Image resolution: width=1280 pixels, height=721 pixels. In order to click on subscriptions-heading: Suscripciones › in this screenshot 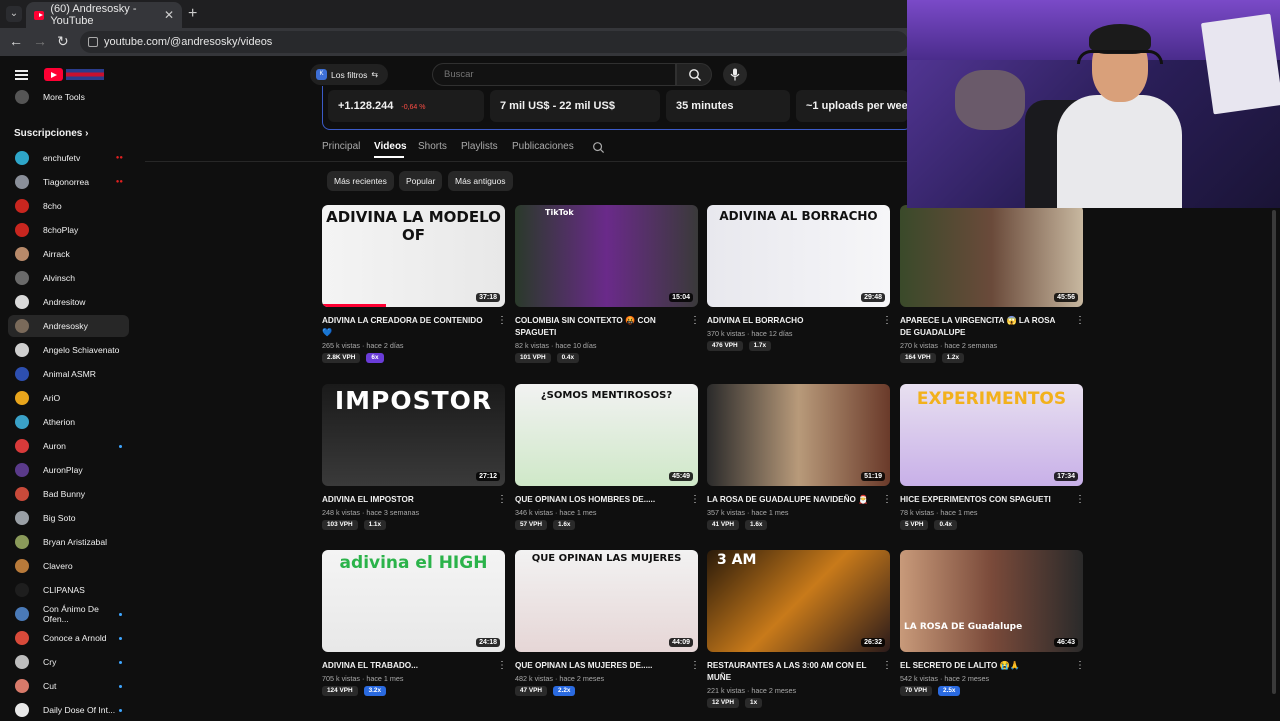, I will do `click(51, 133)`.